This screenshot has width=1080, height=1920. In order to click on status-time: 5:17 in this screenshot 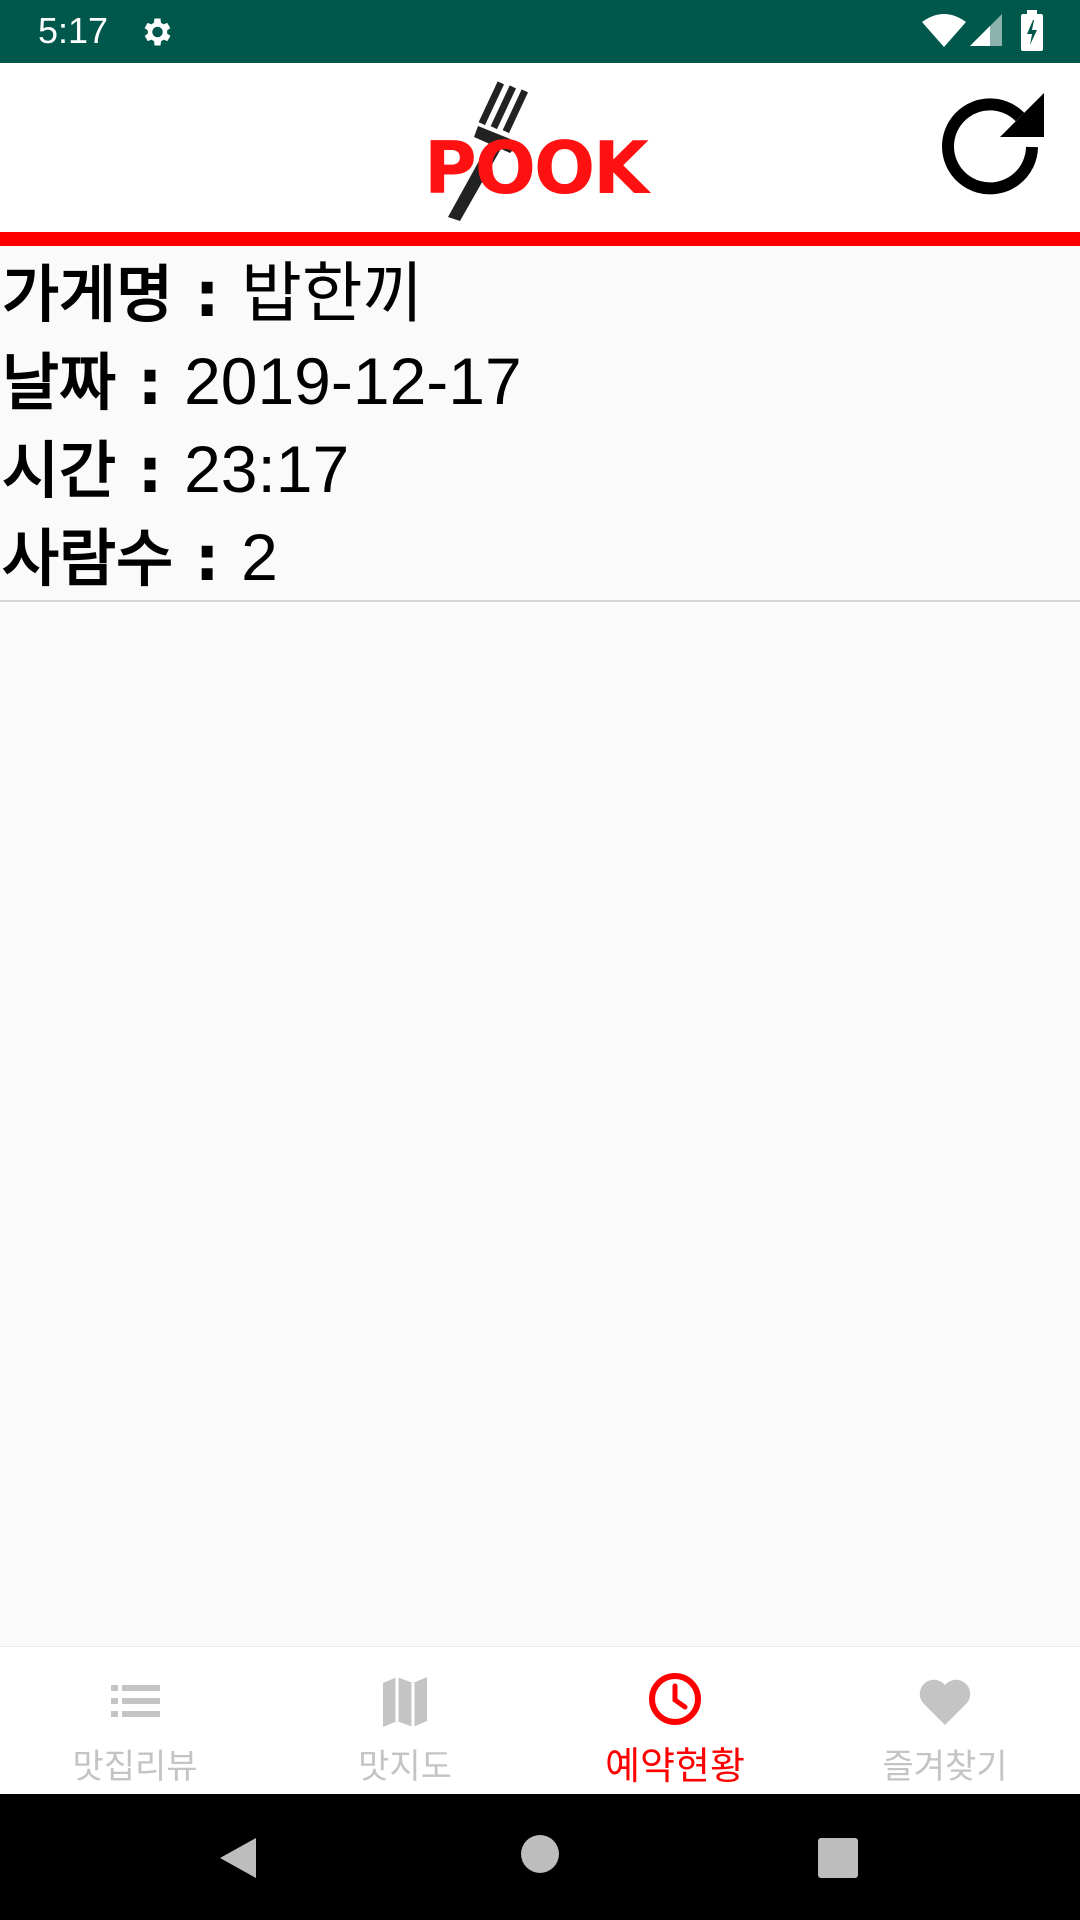, I will do `click(73, 30)`.